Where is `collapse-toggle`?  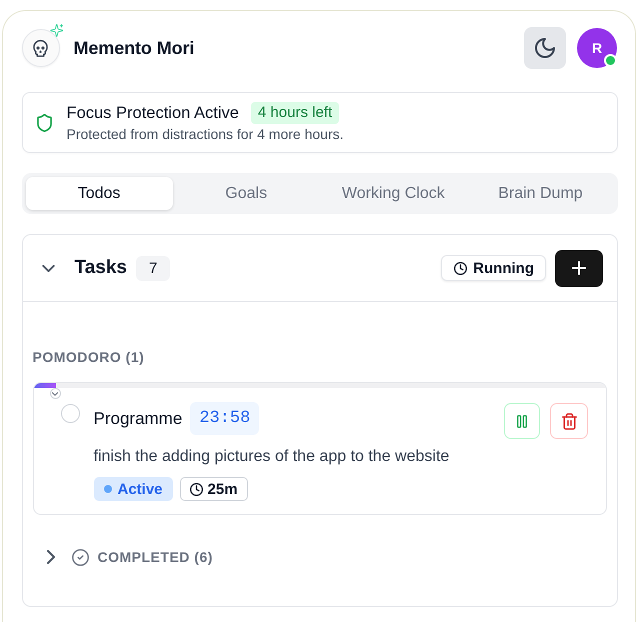 collapse-toggle is located at coordinates (55, 393).